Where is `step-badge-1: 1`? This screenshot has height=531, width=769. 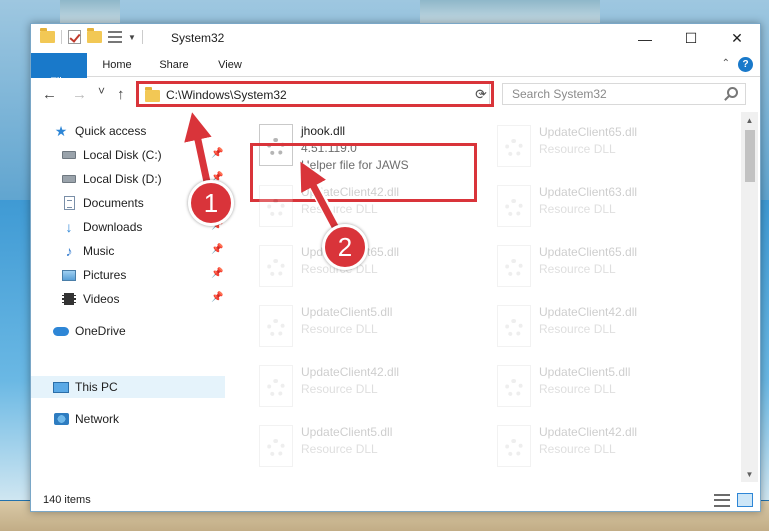 step-badge-1: 1 is located at coordinates (211, 203).